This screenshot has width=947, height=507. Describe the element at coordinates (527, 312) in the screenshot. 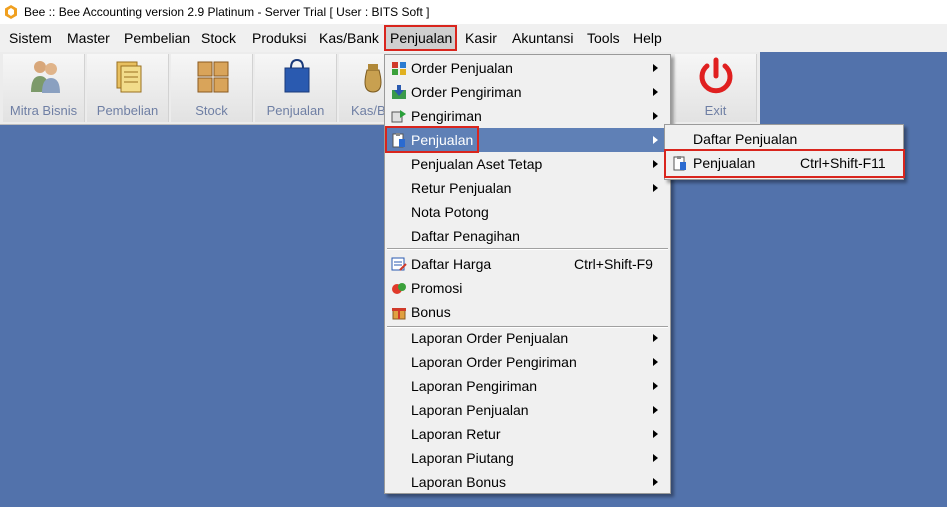

I see `menu-item-bonus: Bonus` at that location.